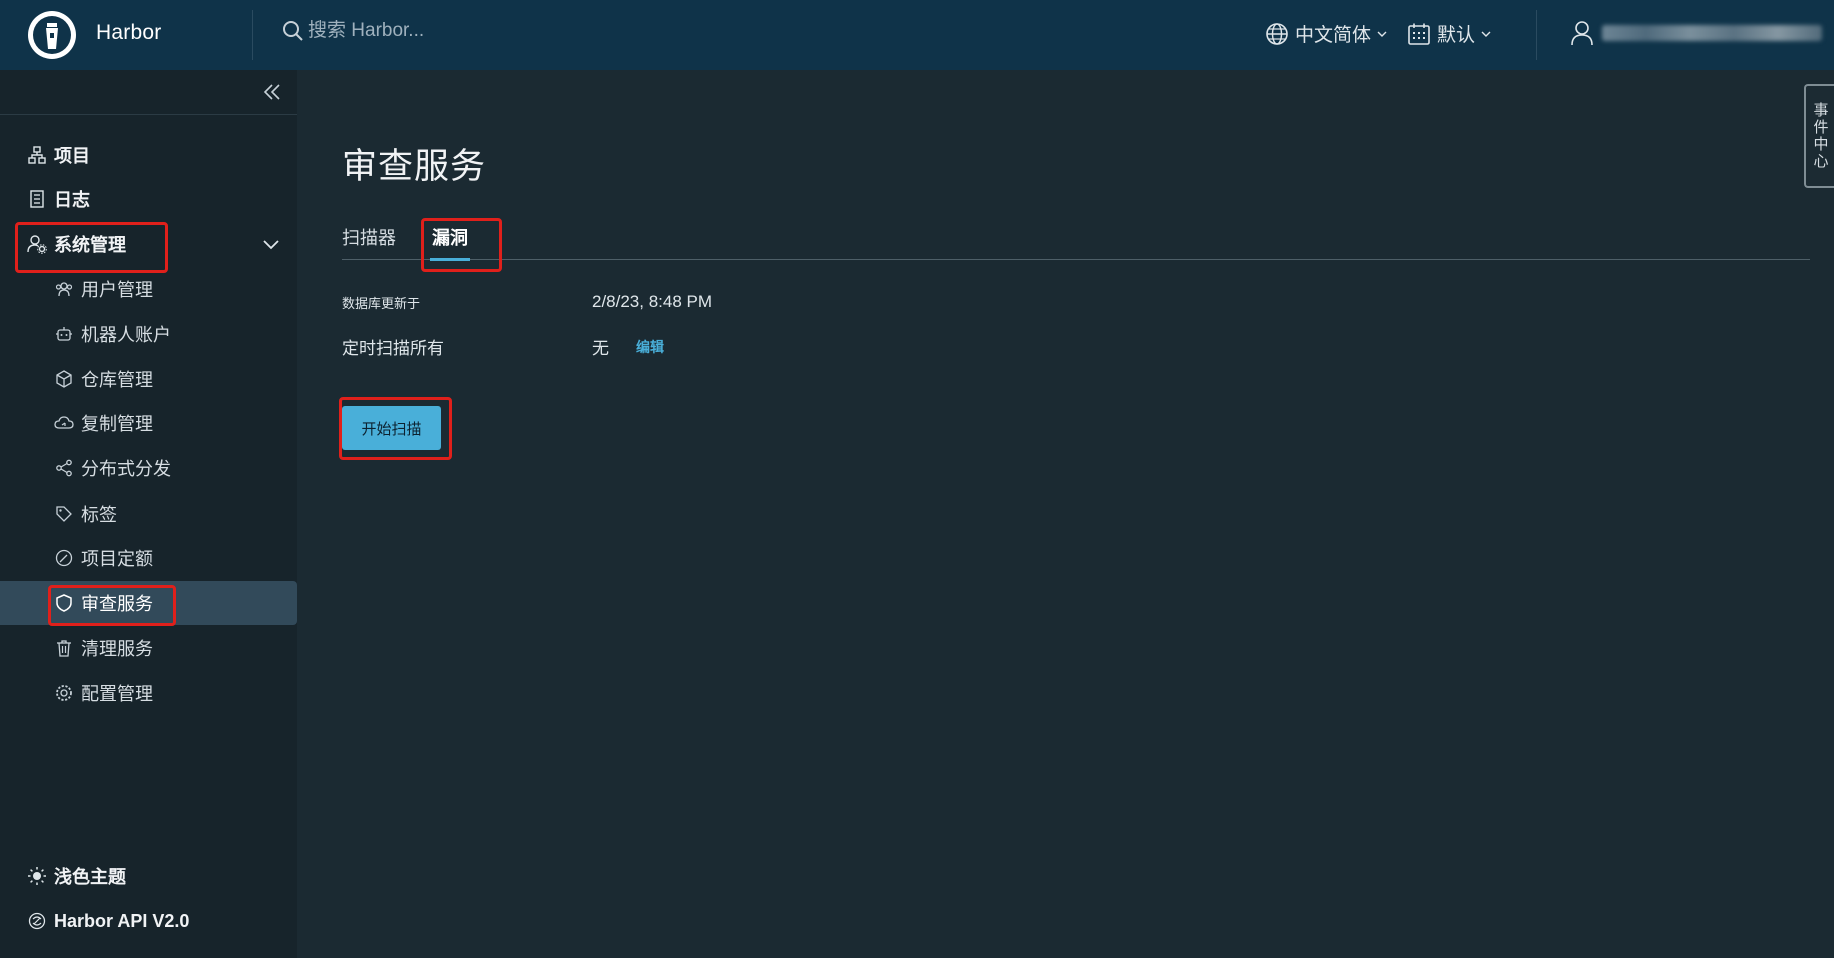 The image size is (1834, 958). Describe the element at coordinates (1419, 34) in the screenshot. I see `calendar-icon` at that location.